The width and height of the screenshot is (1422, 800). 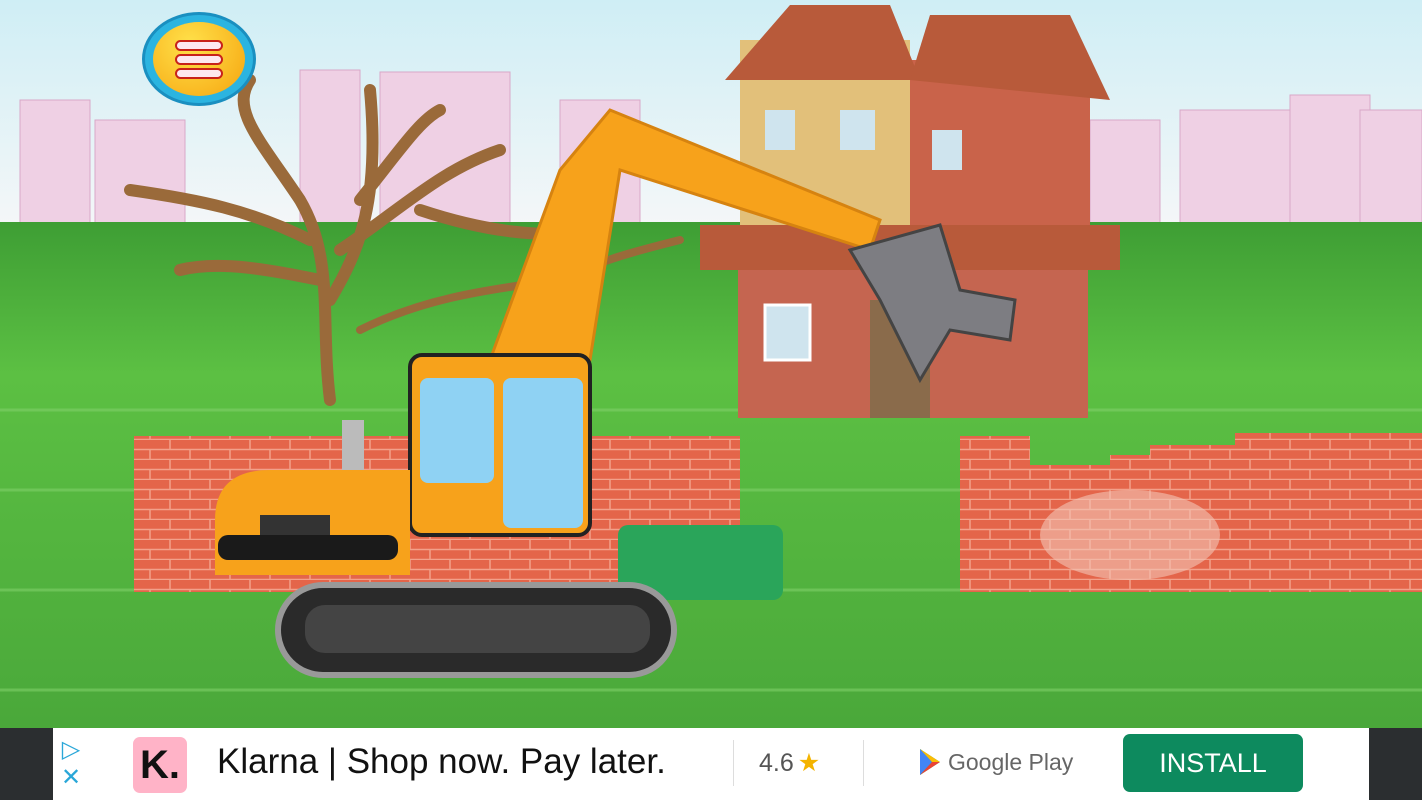 I want to click on rating-value: 4.6, so click(x=776, y=763).